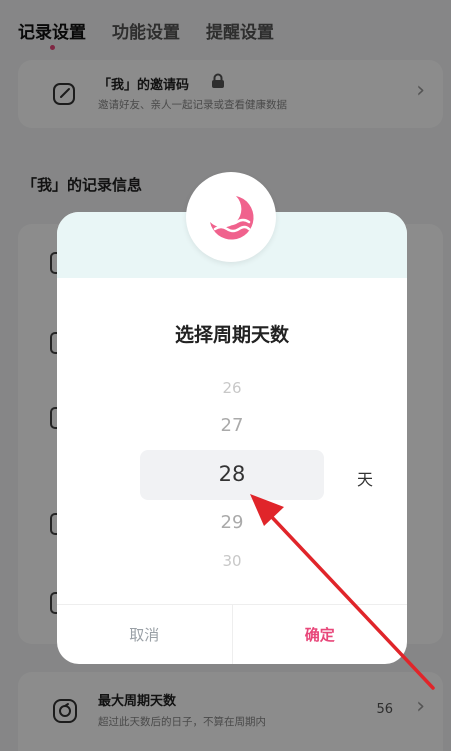 The height and width of the screenshot is (751, 451). What do you see at coordinates (342, 592) in the screenshot?
I see `annotation-arrow-icon` at bounding box center [342, 592].